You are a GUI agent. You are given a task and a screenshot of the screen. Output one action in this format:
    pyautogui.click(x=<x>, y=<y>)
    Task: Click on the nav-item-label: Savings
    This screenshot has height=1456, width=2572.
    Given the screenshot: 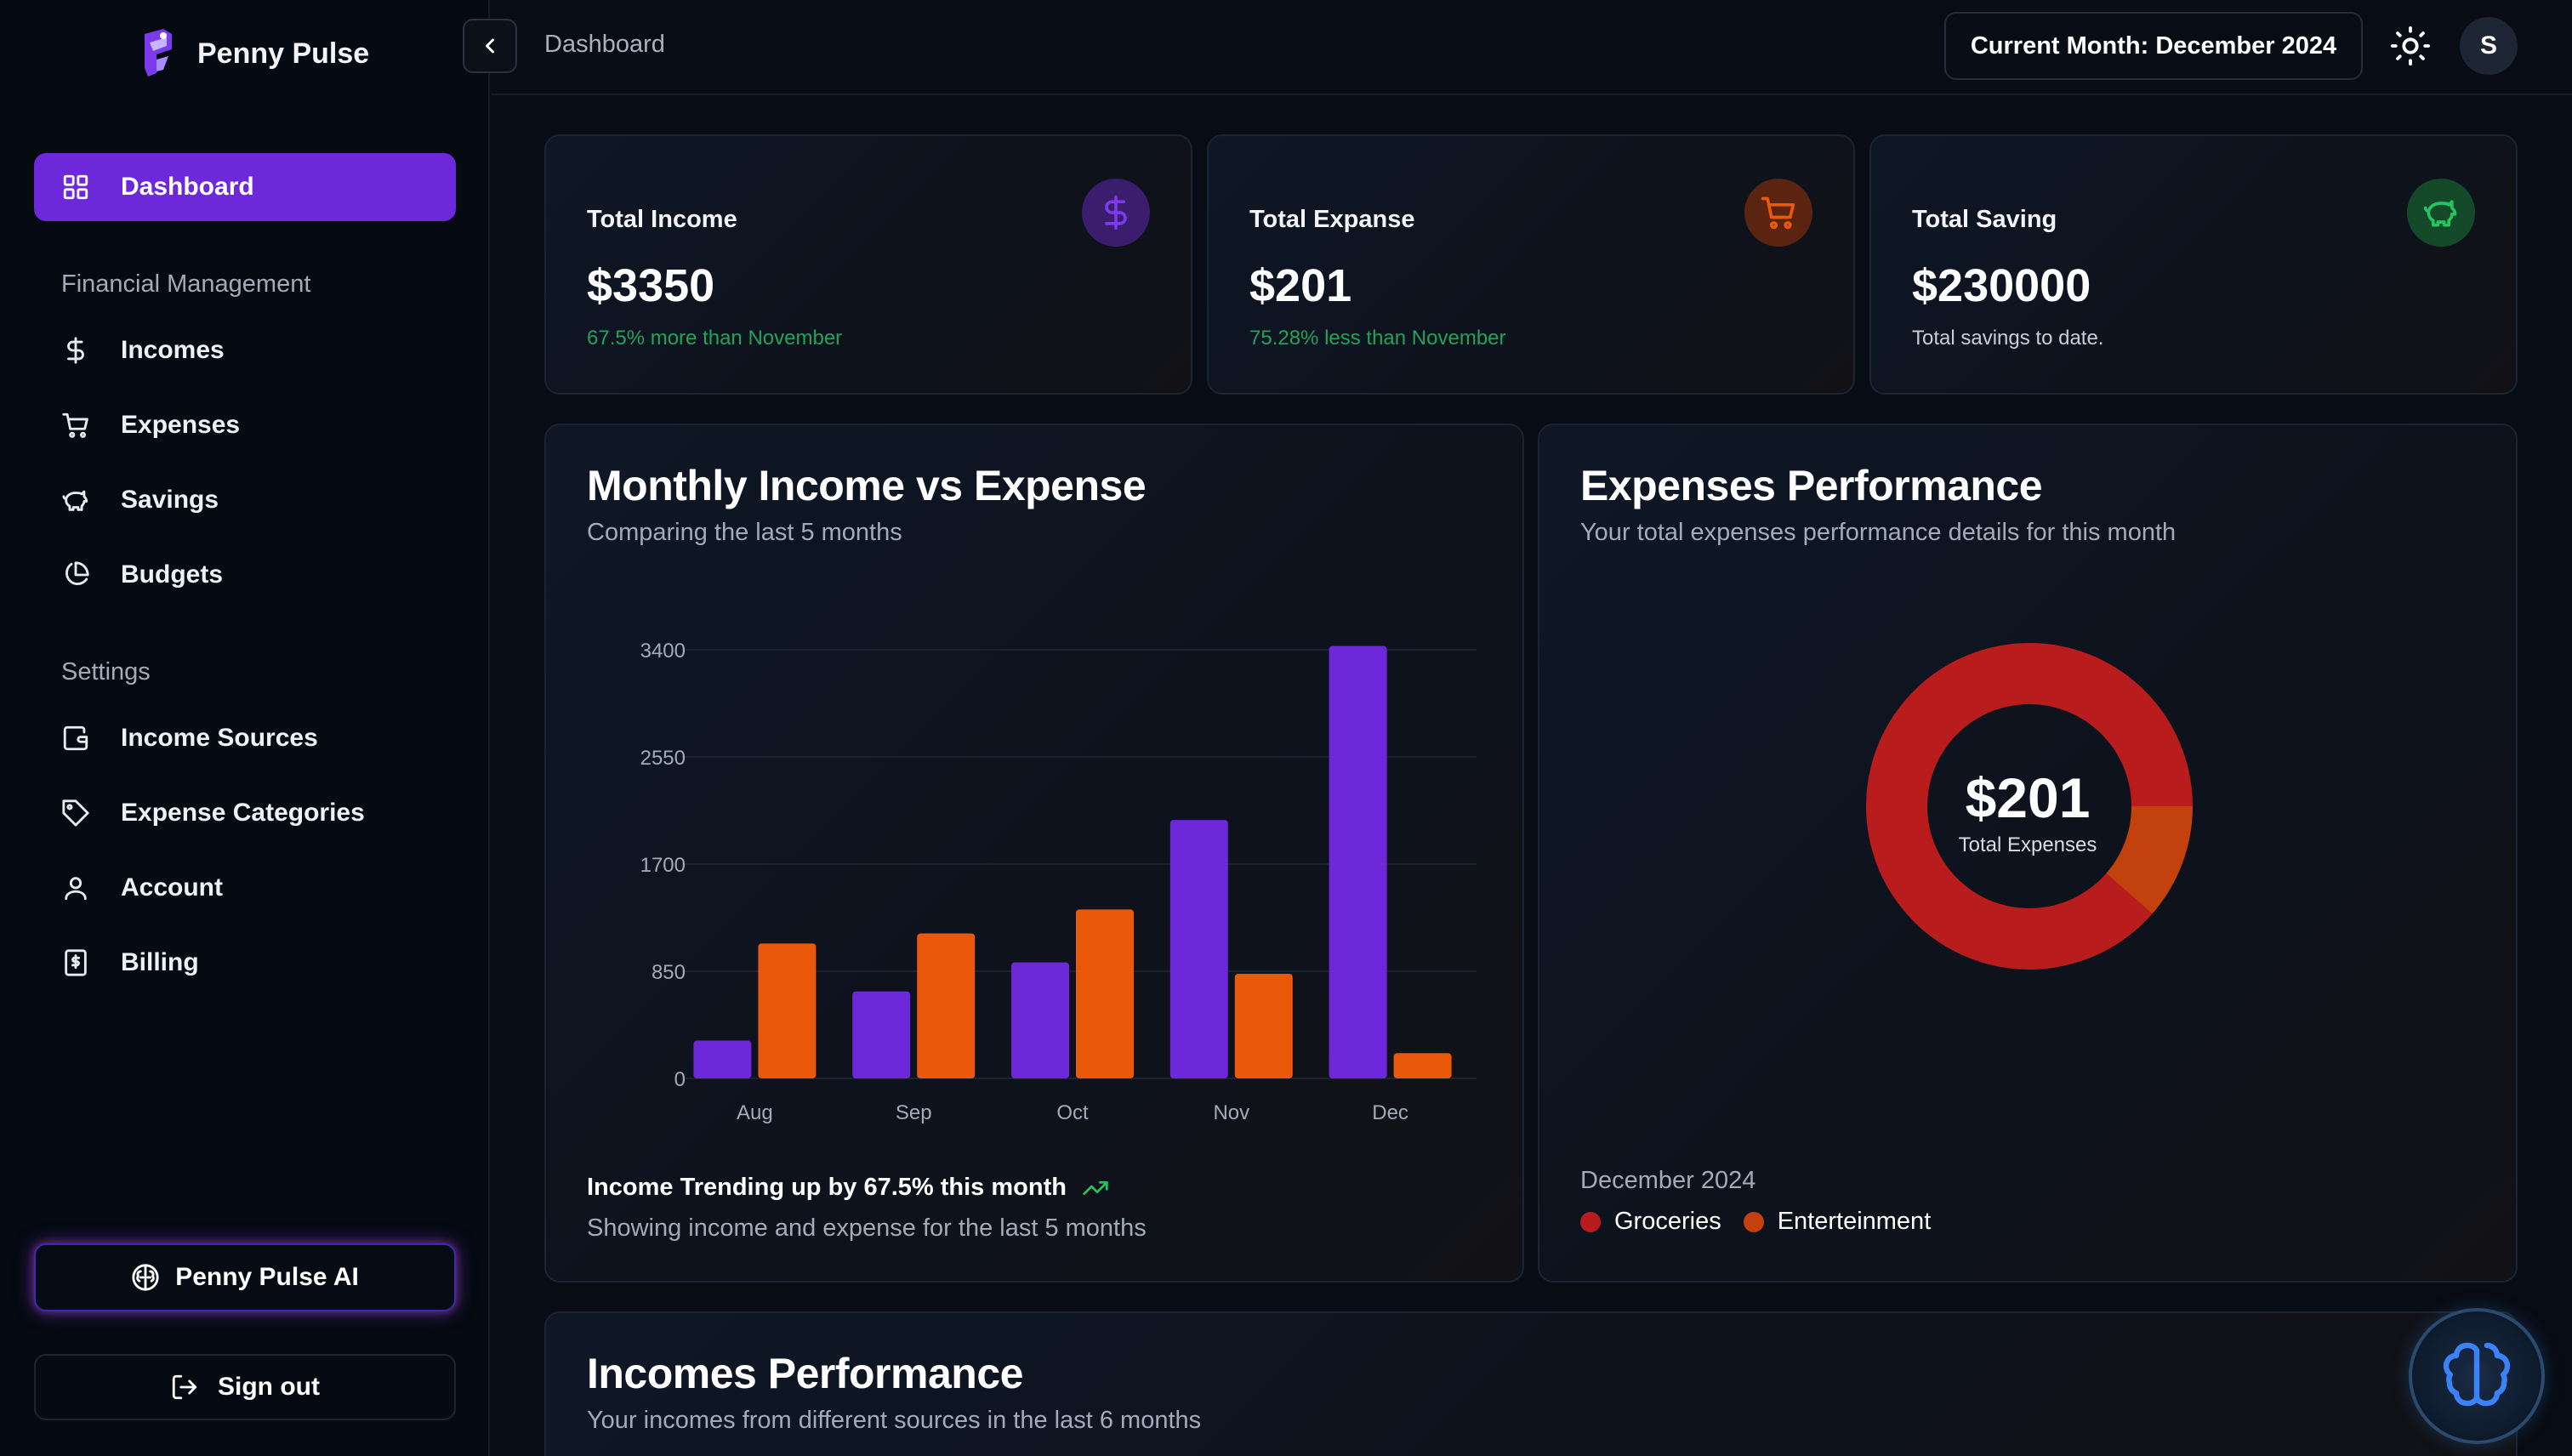 What is the action you would take?
    pyautogui.click(x=170, y=500)
    